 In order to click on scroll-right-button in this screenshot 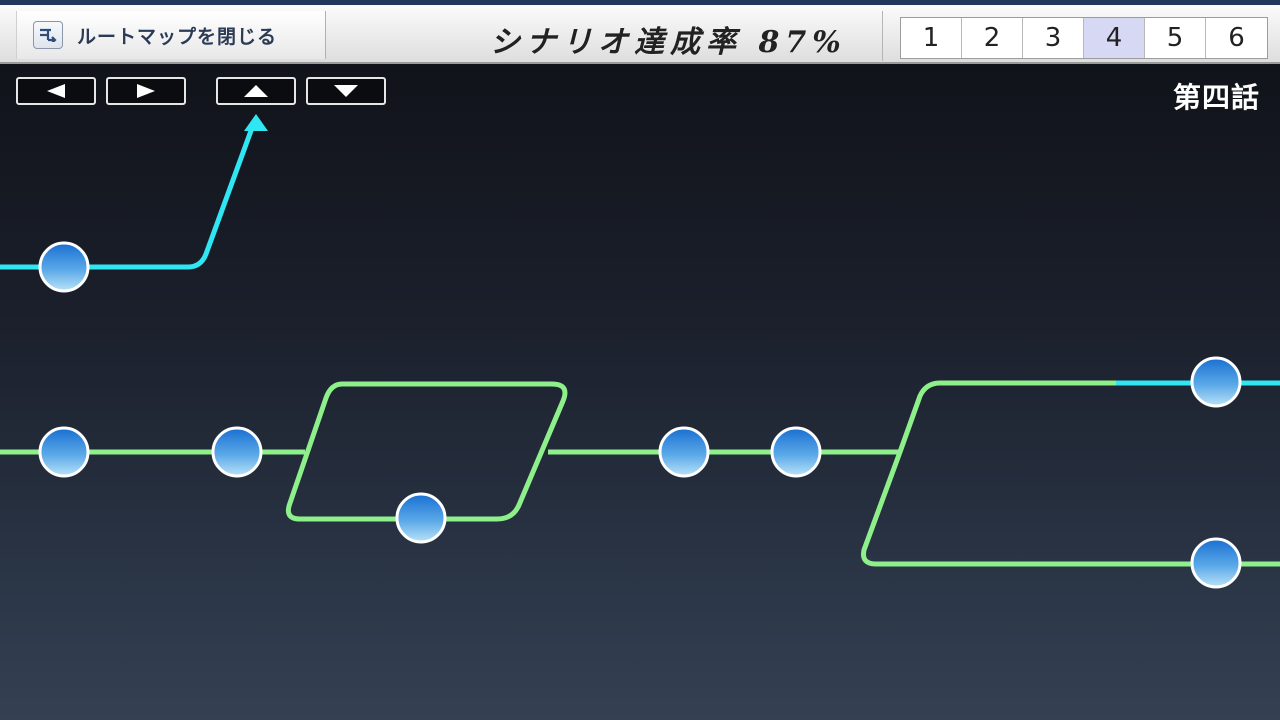, I will do `click(146, 91)`.